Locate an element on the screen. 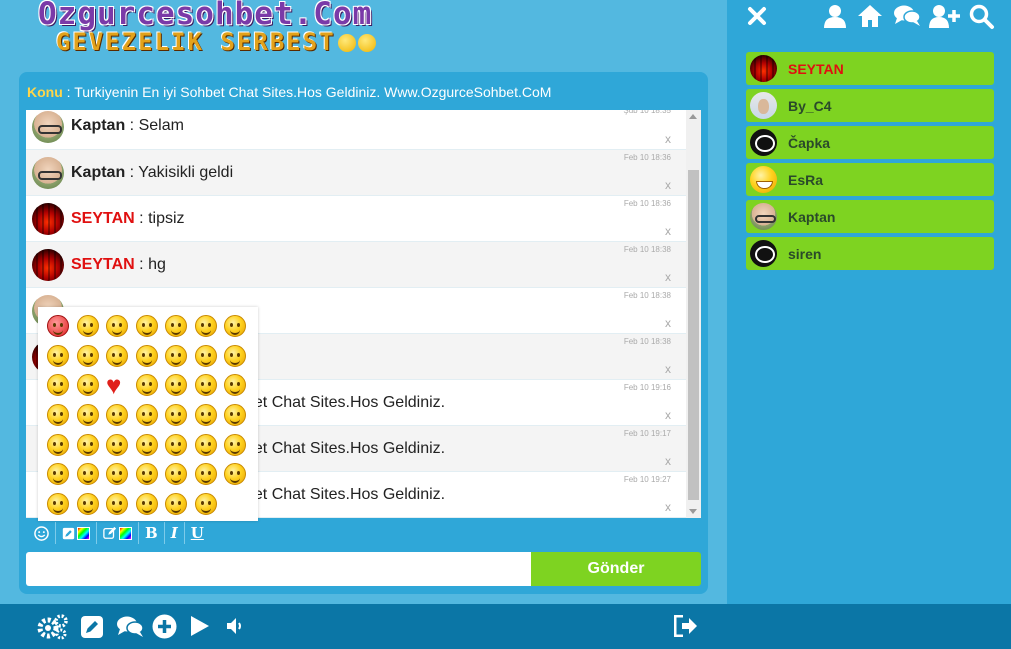 This screenshot has width=1011, height=649. text-color-button is located at coordinates (118, 533).